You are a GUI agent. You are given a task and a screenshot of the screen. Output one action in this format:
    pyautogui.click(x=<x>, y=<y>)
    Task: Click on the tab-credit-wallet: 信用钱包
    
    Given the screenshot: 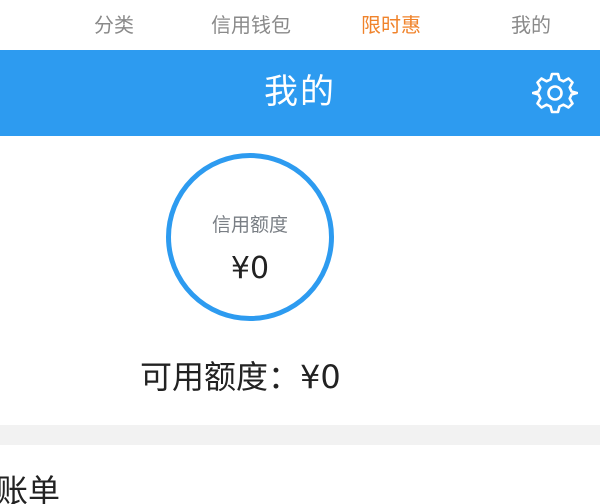 What is the action you would take?
    pyautogui.click(x=251, y=25)
    